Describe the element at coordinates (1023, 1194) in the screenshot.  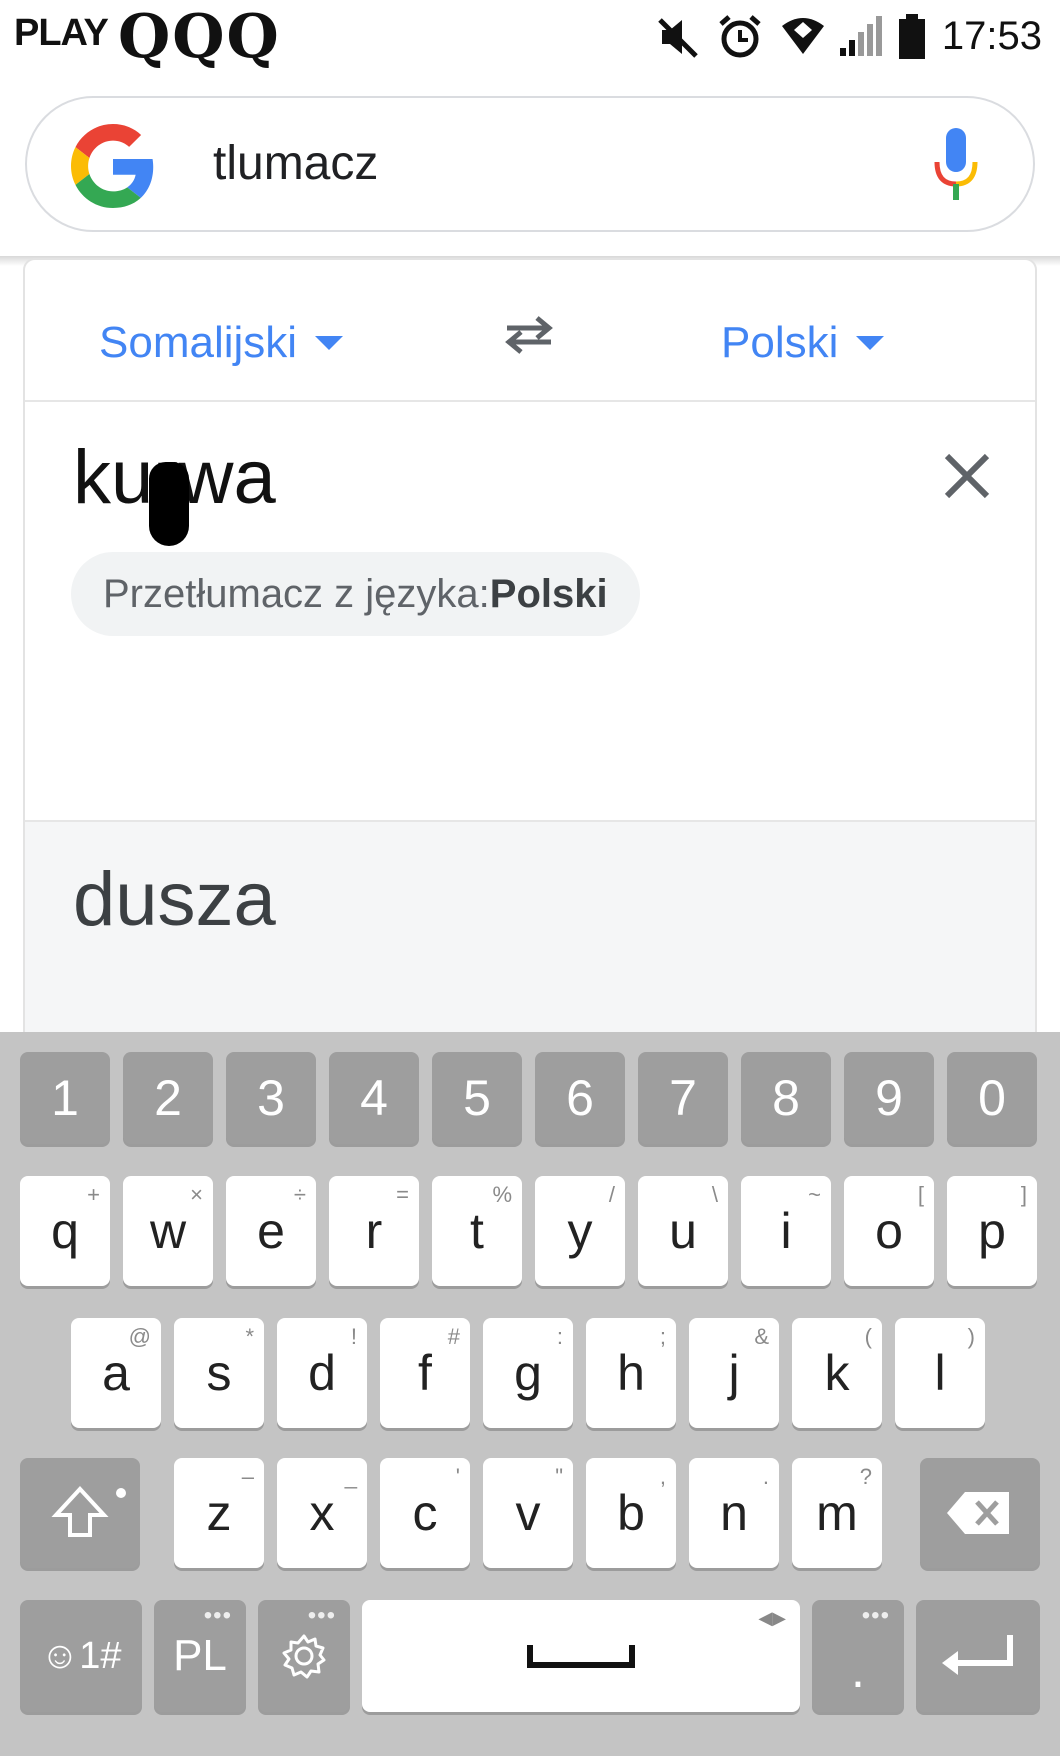
I see `key-hint: ]` at that location.